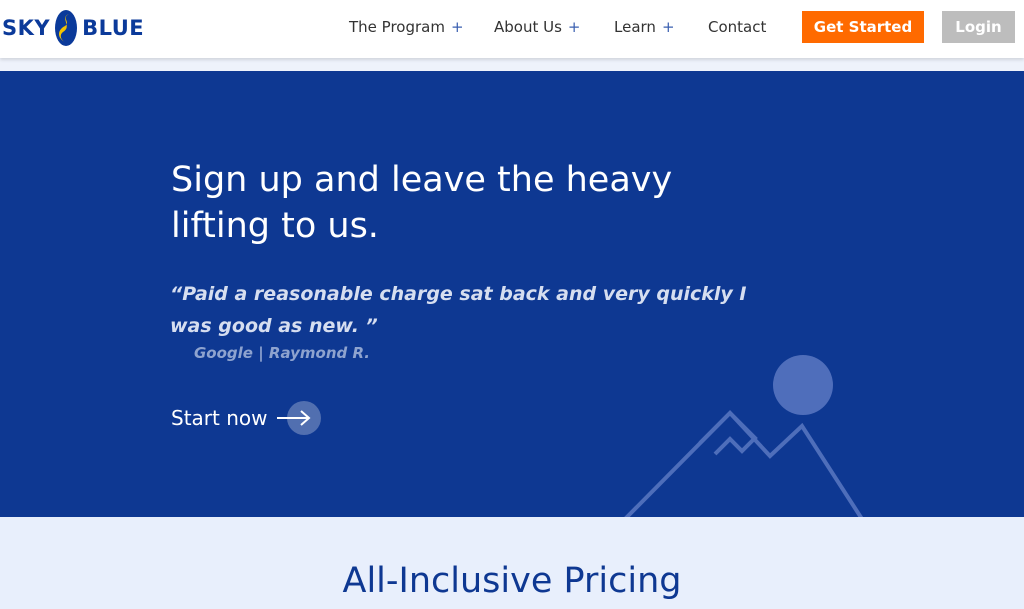 Image resolution: width=1024 pixels, height=609 pixels. I want to click on nav-item-learn: Learn +, so click(644, 27).